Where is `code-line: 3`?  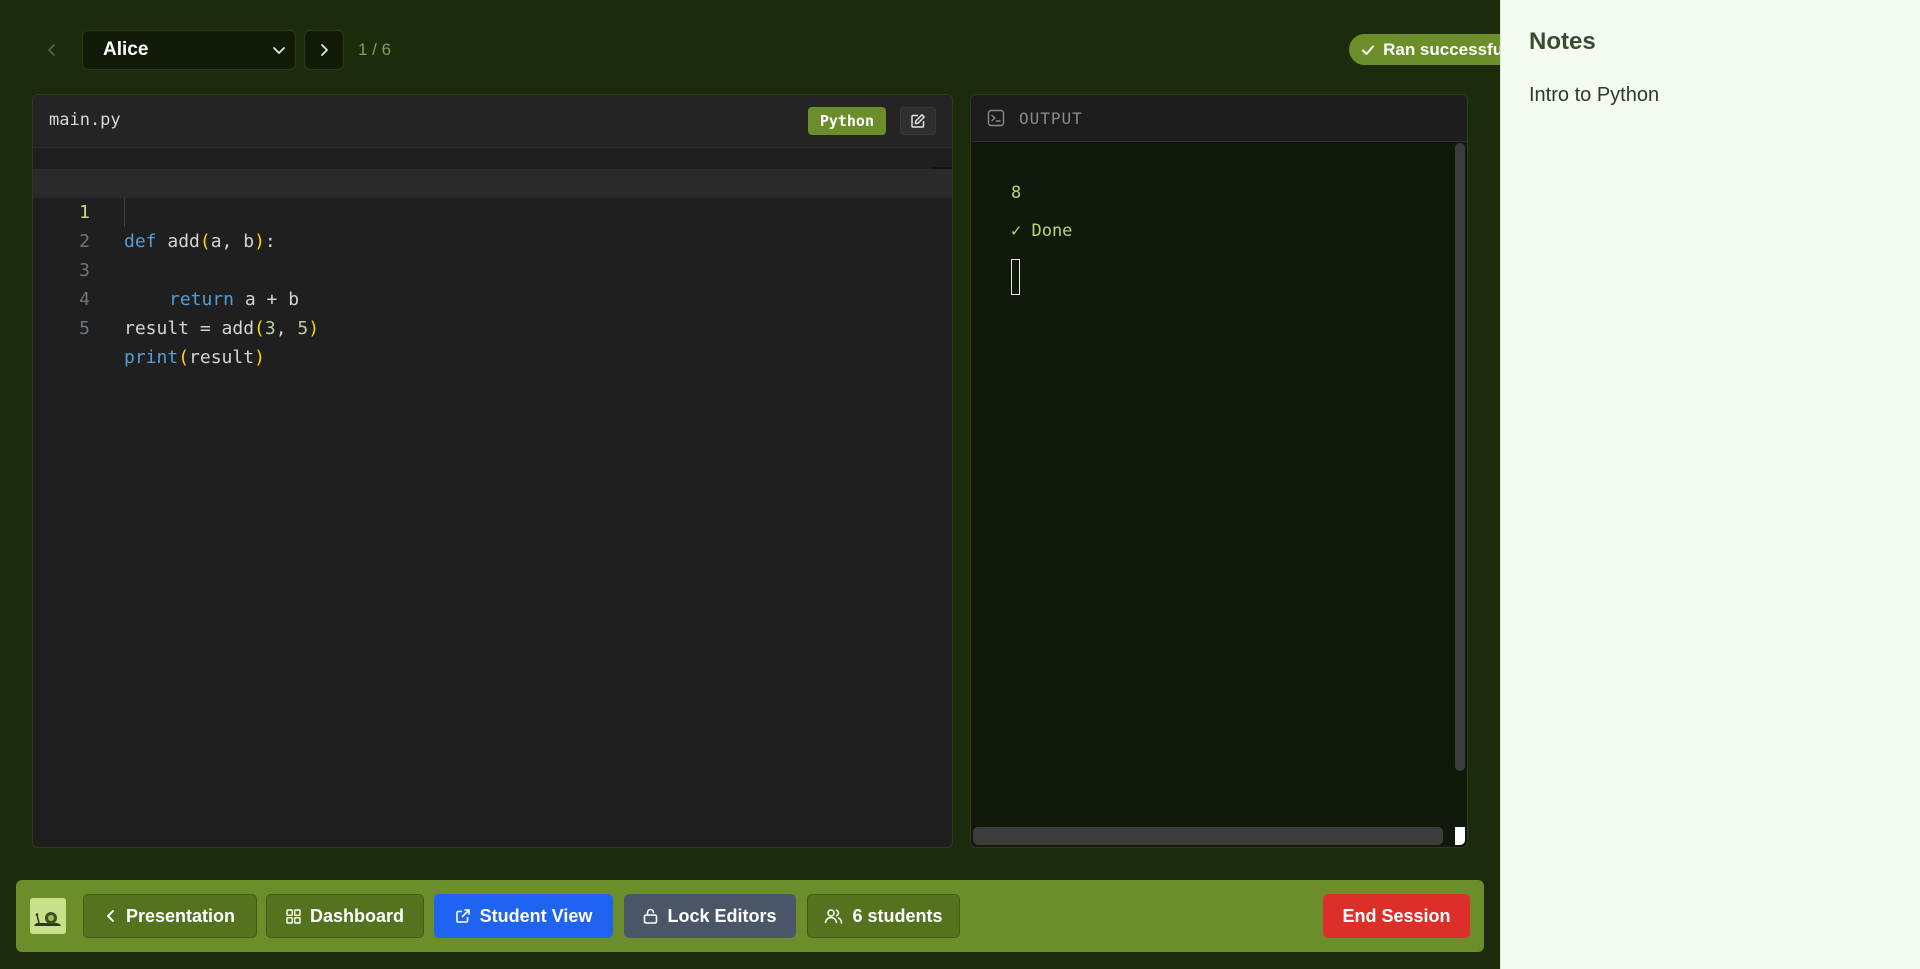
code-line: 3 is located at coordinates (492, 254).